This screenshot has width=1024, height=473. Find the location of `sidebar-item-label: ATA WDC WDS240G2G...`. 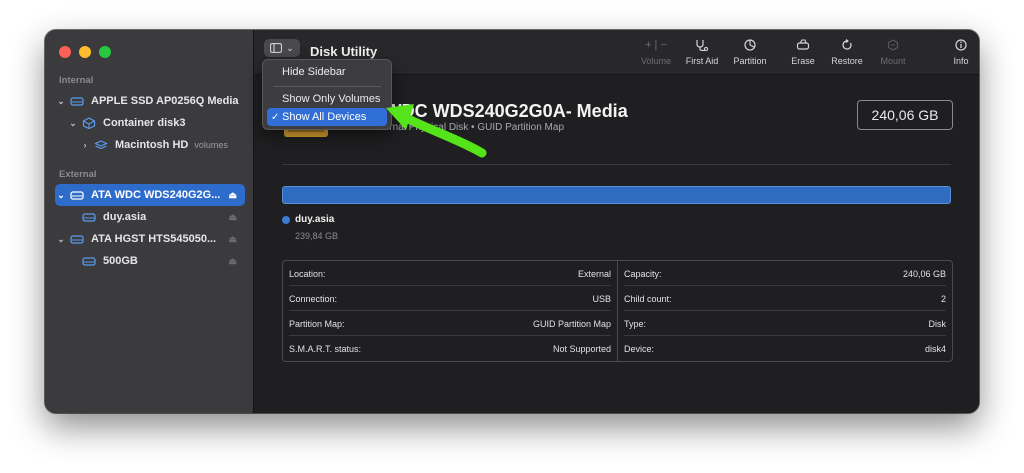

sidebar-item-label: ATA WDC WDS240G2G... is located at coordinates (156, 195).